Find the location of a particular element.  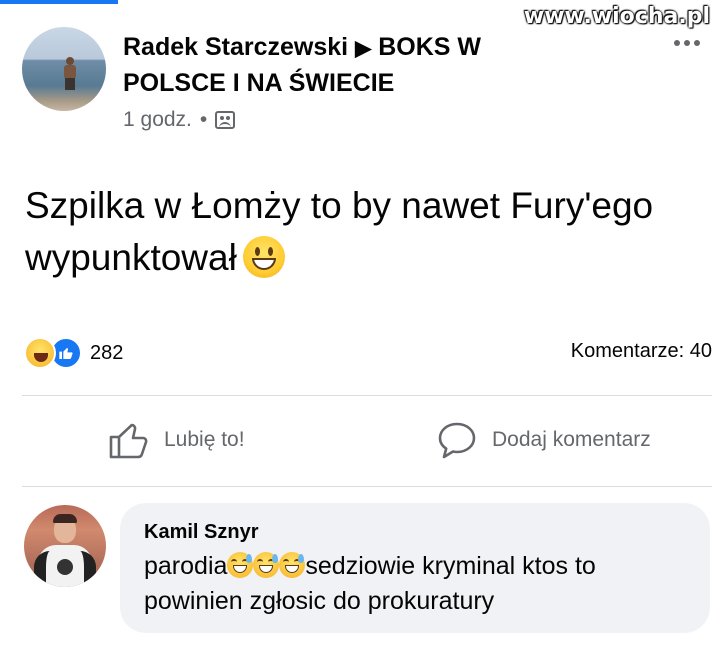

comments-count: Komentarze: 40 is located at coordinates (641, 351).